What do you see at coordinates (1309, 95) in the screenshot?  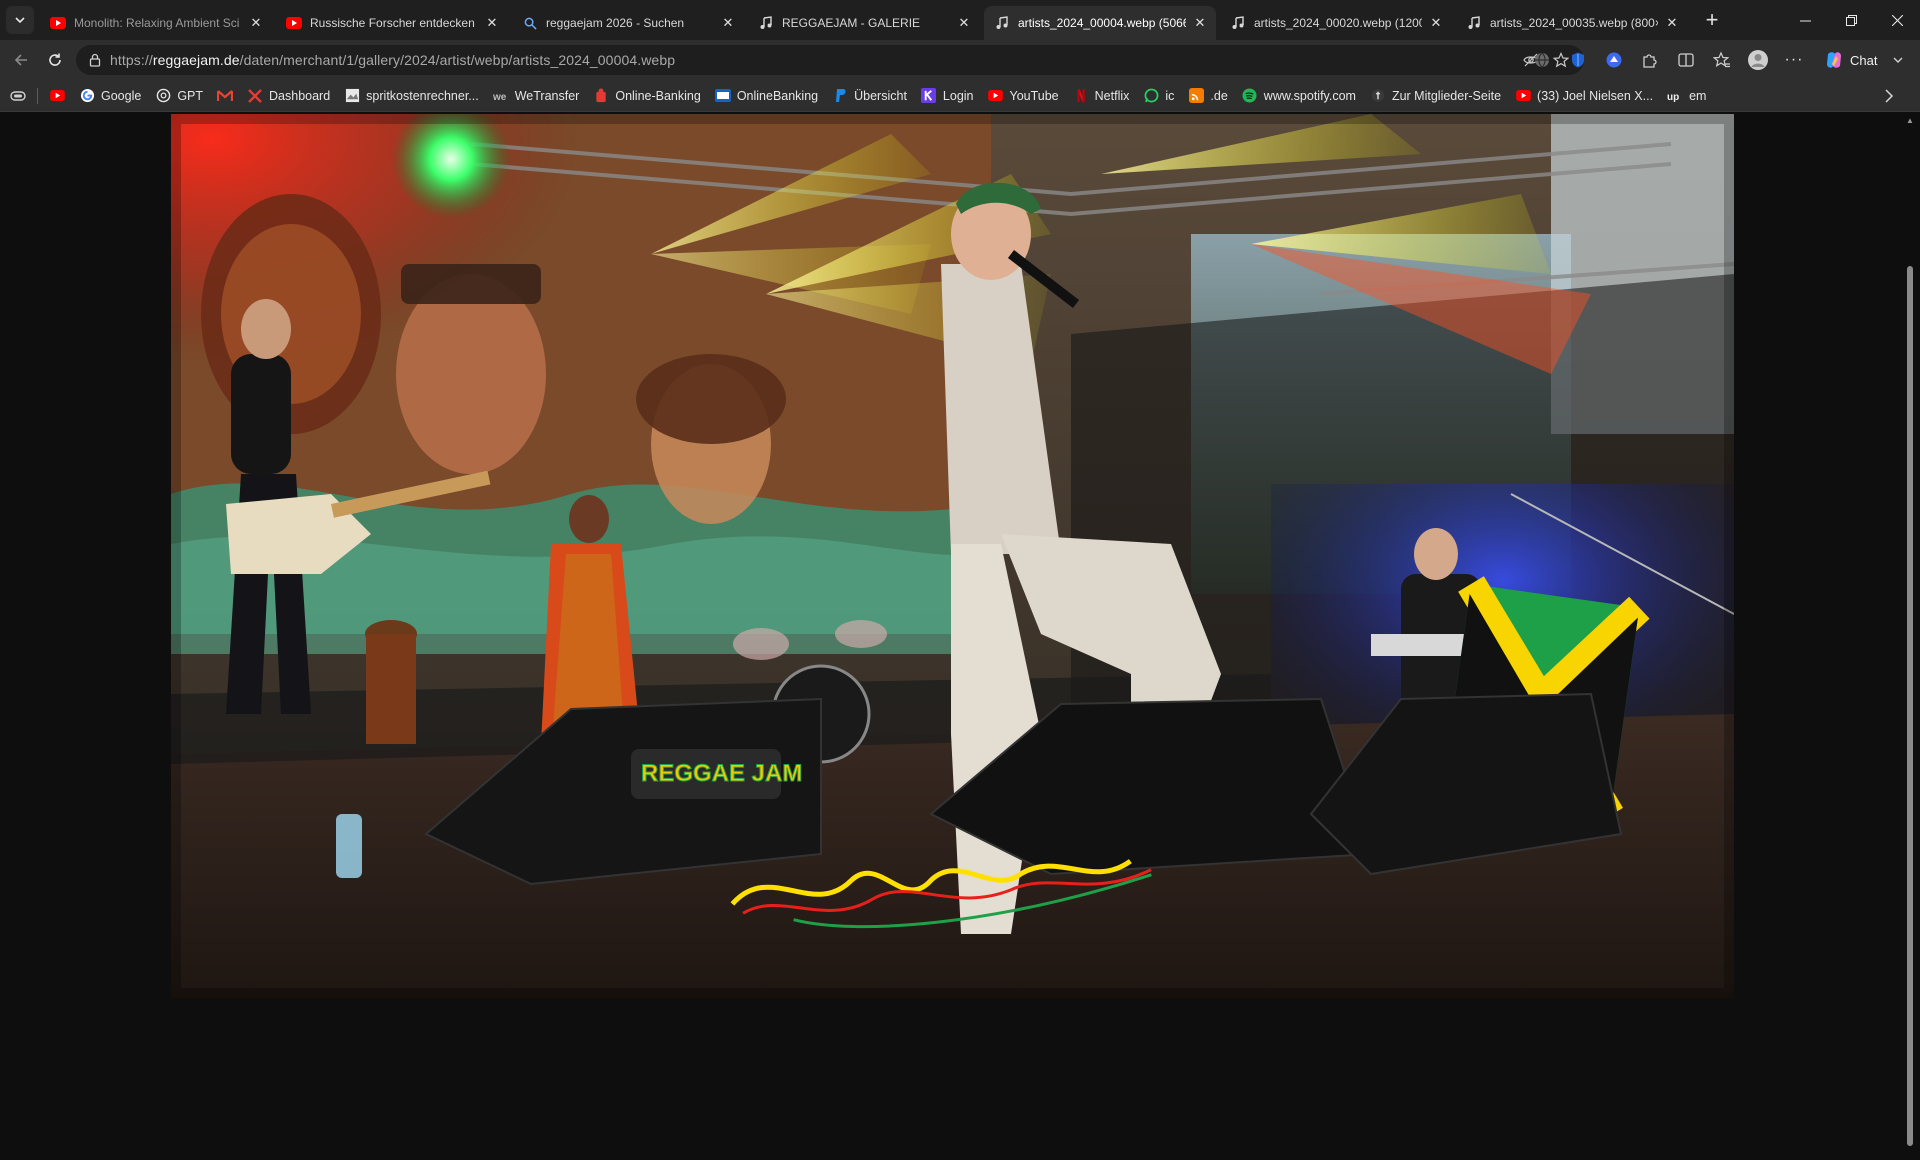 I see `bookmark-label: www.spotify.com` at bounding box center [1309, 95].